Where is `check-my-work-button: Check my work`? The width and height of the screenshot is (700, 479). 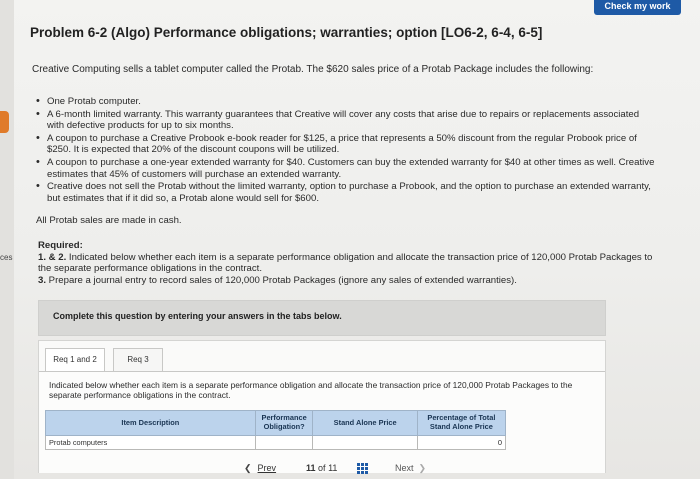
check-my-work-button: Check my work is located at coordinates (637, 7).